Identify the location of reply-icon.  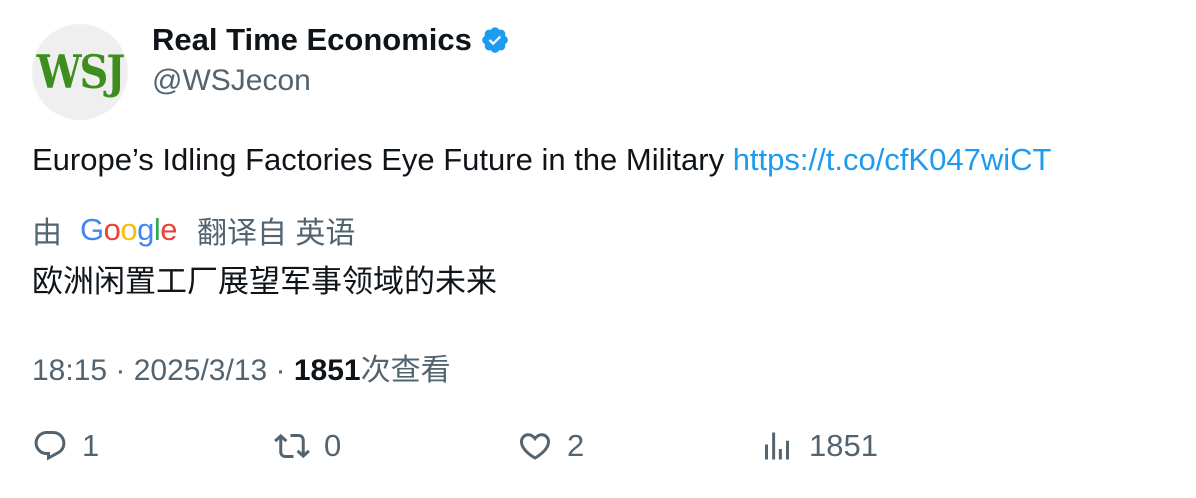
(50, 446).